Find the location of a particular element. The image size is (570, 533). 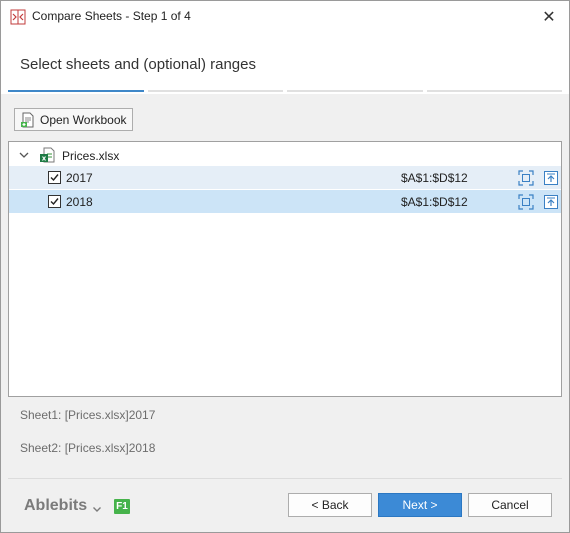

footer-divider is located at coordinates (285, 478).